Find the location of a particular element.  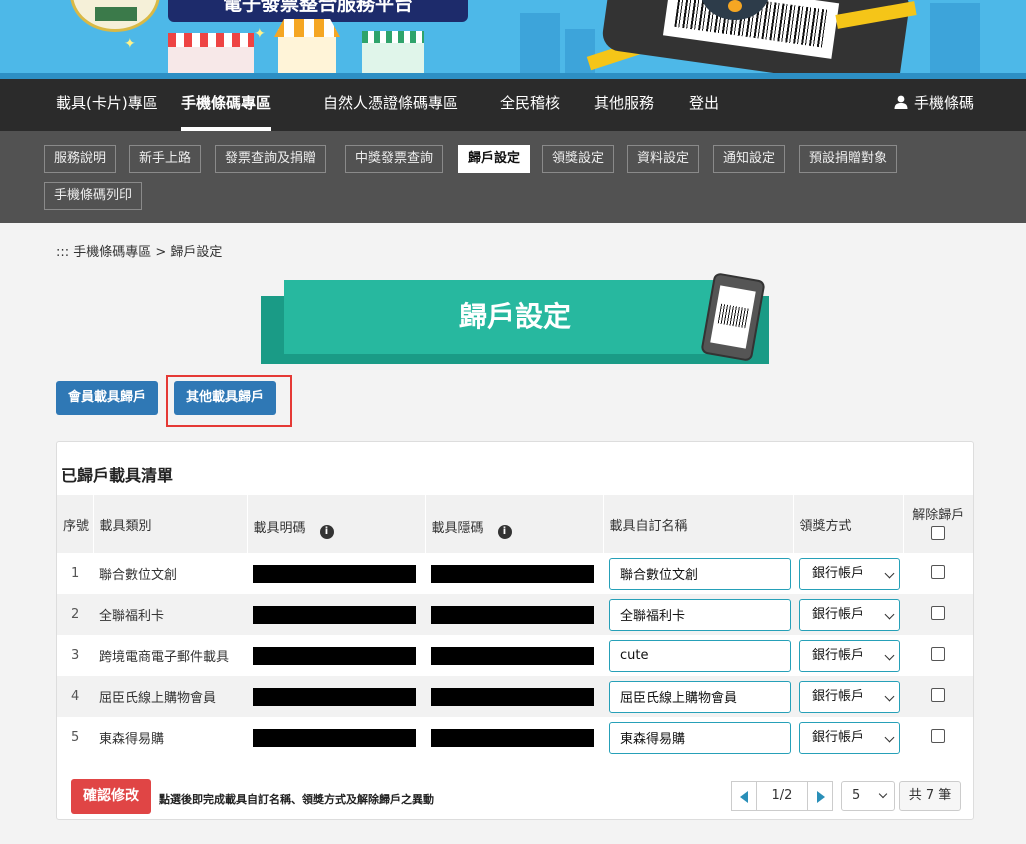

tab-invoice-query-donation: 發票查詢及捐贈 is located at coordinates (271, 159).